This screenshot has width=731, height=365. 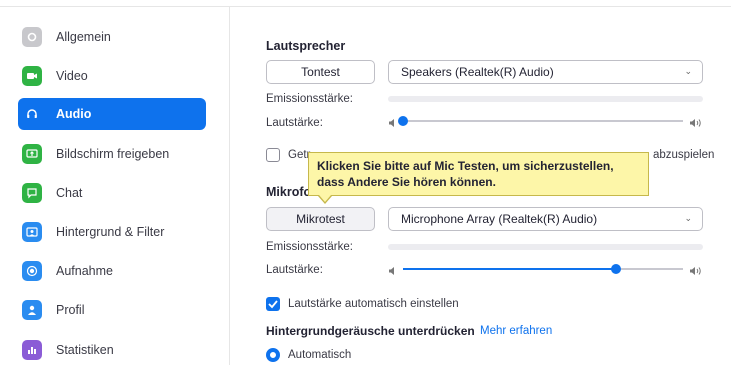 I want to click on test-speaker-button: Tontest, so click(x=320, y=72).